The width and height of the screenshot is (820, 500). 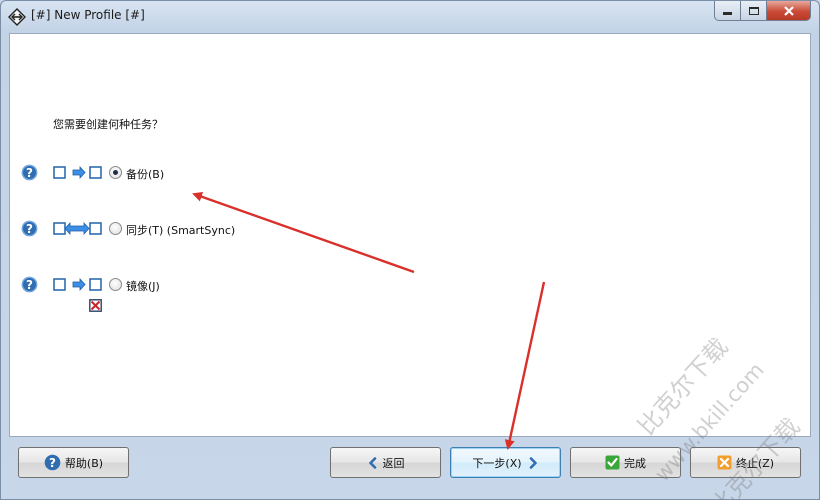 What do you see at coordinates (210, 296) in the screenshot?
I see `option-mirror: ? 镜像(J)` at bounding box center [210, 296].